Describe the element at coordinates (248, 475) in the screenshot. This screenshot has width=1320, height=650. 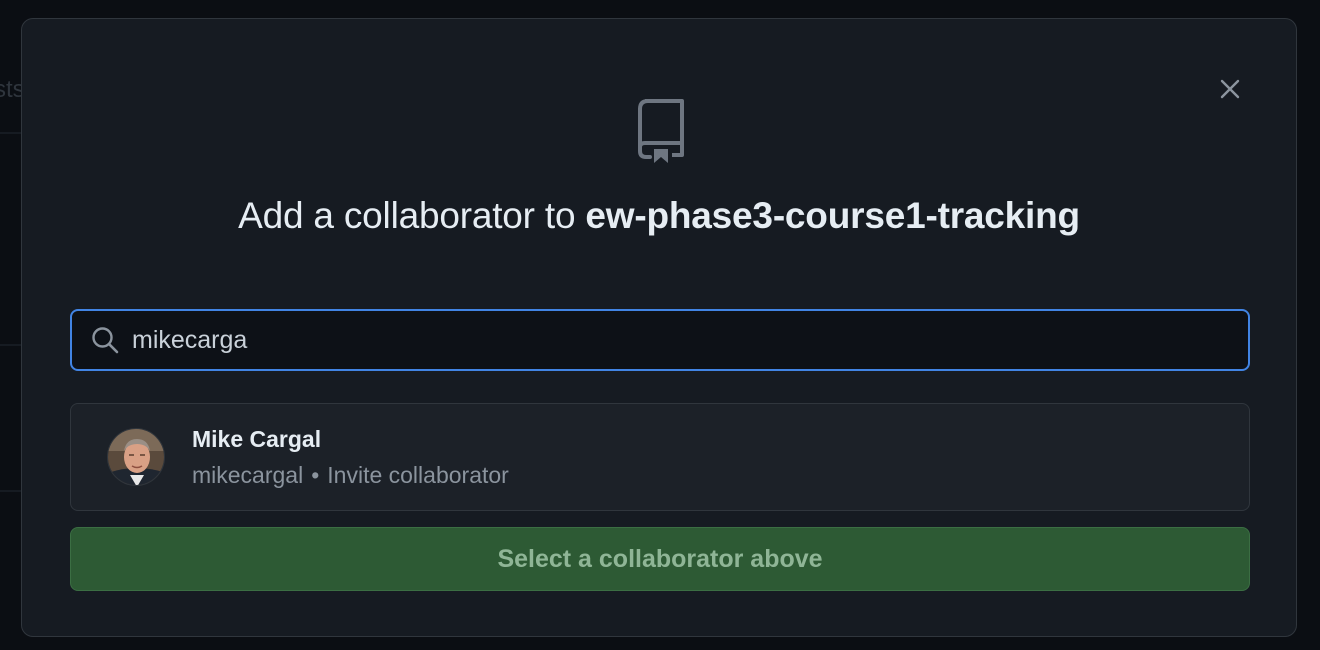
I see `result-username: mikecargal` at that location.